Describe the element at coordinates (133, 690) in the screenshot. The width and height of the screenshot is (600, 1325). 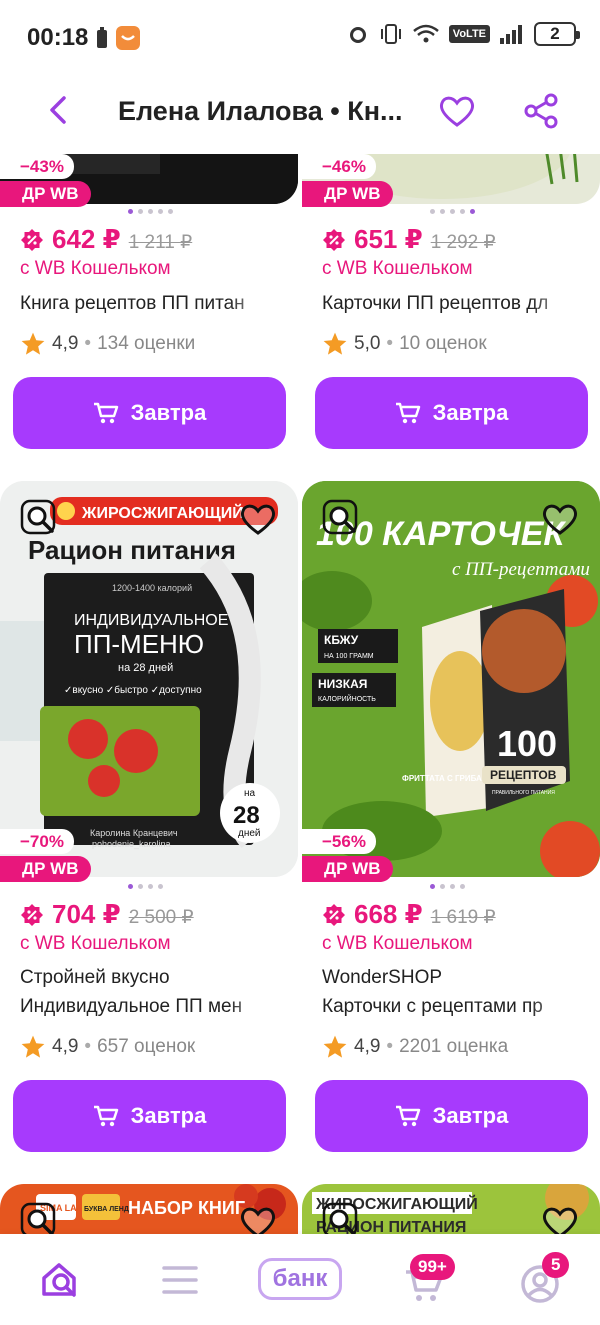
I see `image-features-text: ✓вкусно ✓быстро ✓доступно` at that location.